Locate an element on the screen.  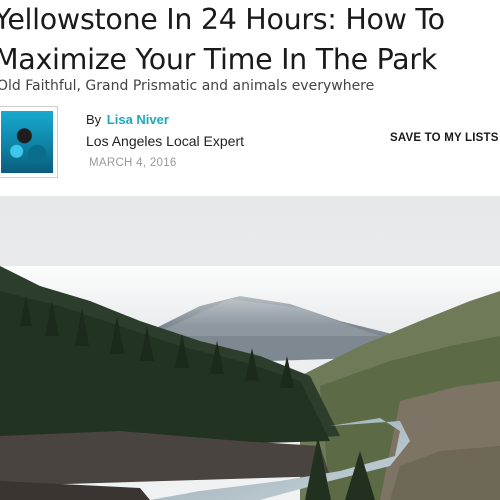
author-role: Los Angeles Local Expert is located at coordinates (165, 141).